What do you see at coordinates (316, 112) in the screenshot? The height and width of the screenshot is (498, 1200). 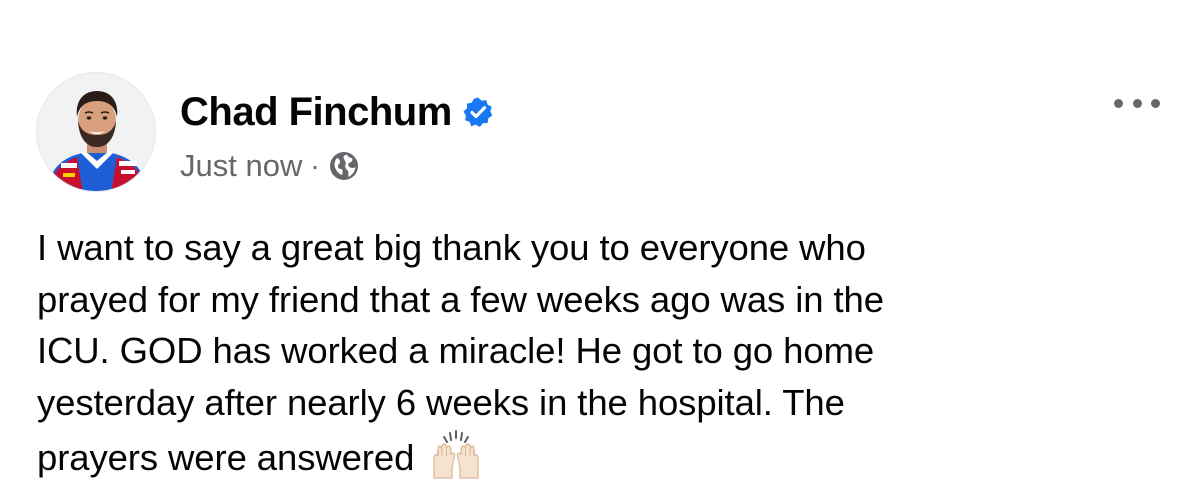 I see `author-name: Chad Finchum` at bounding box center [316, 112].